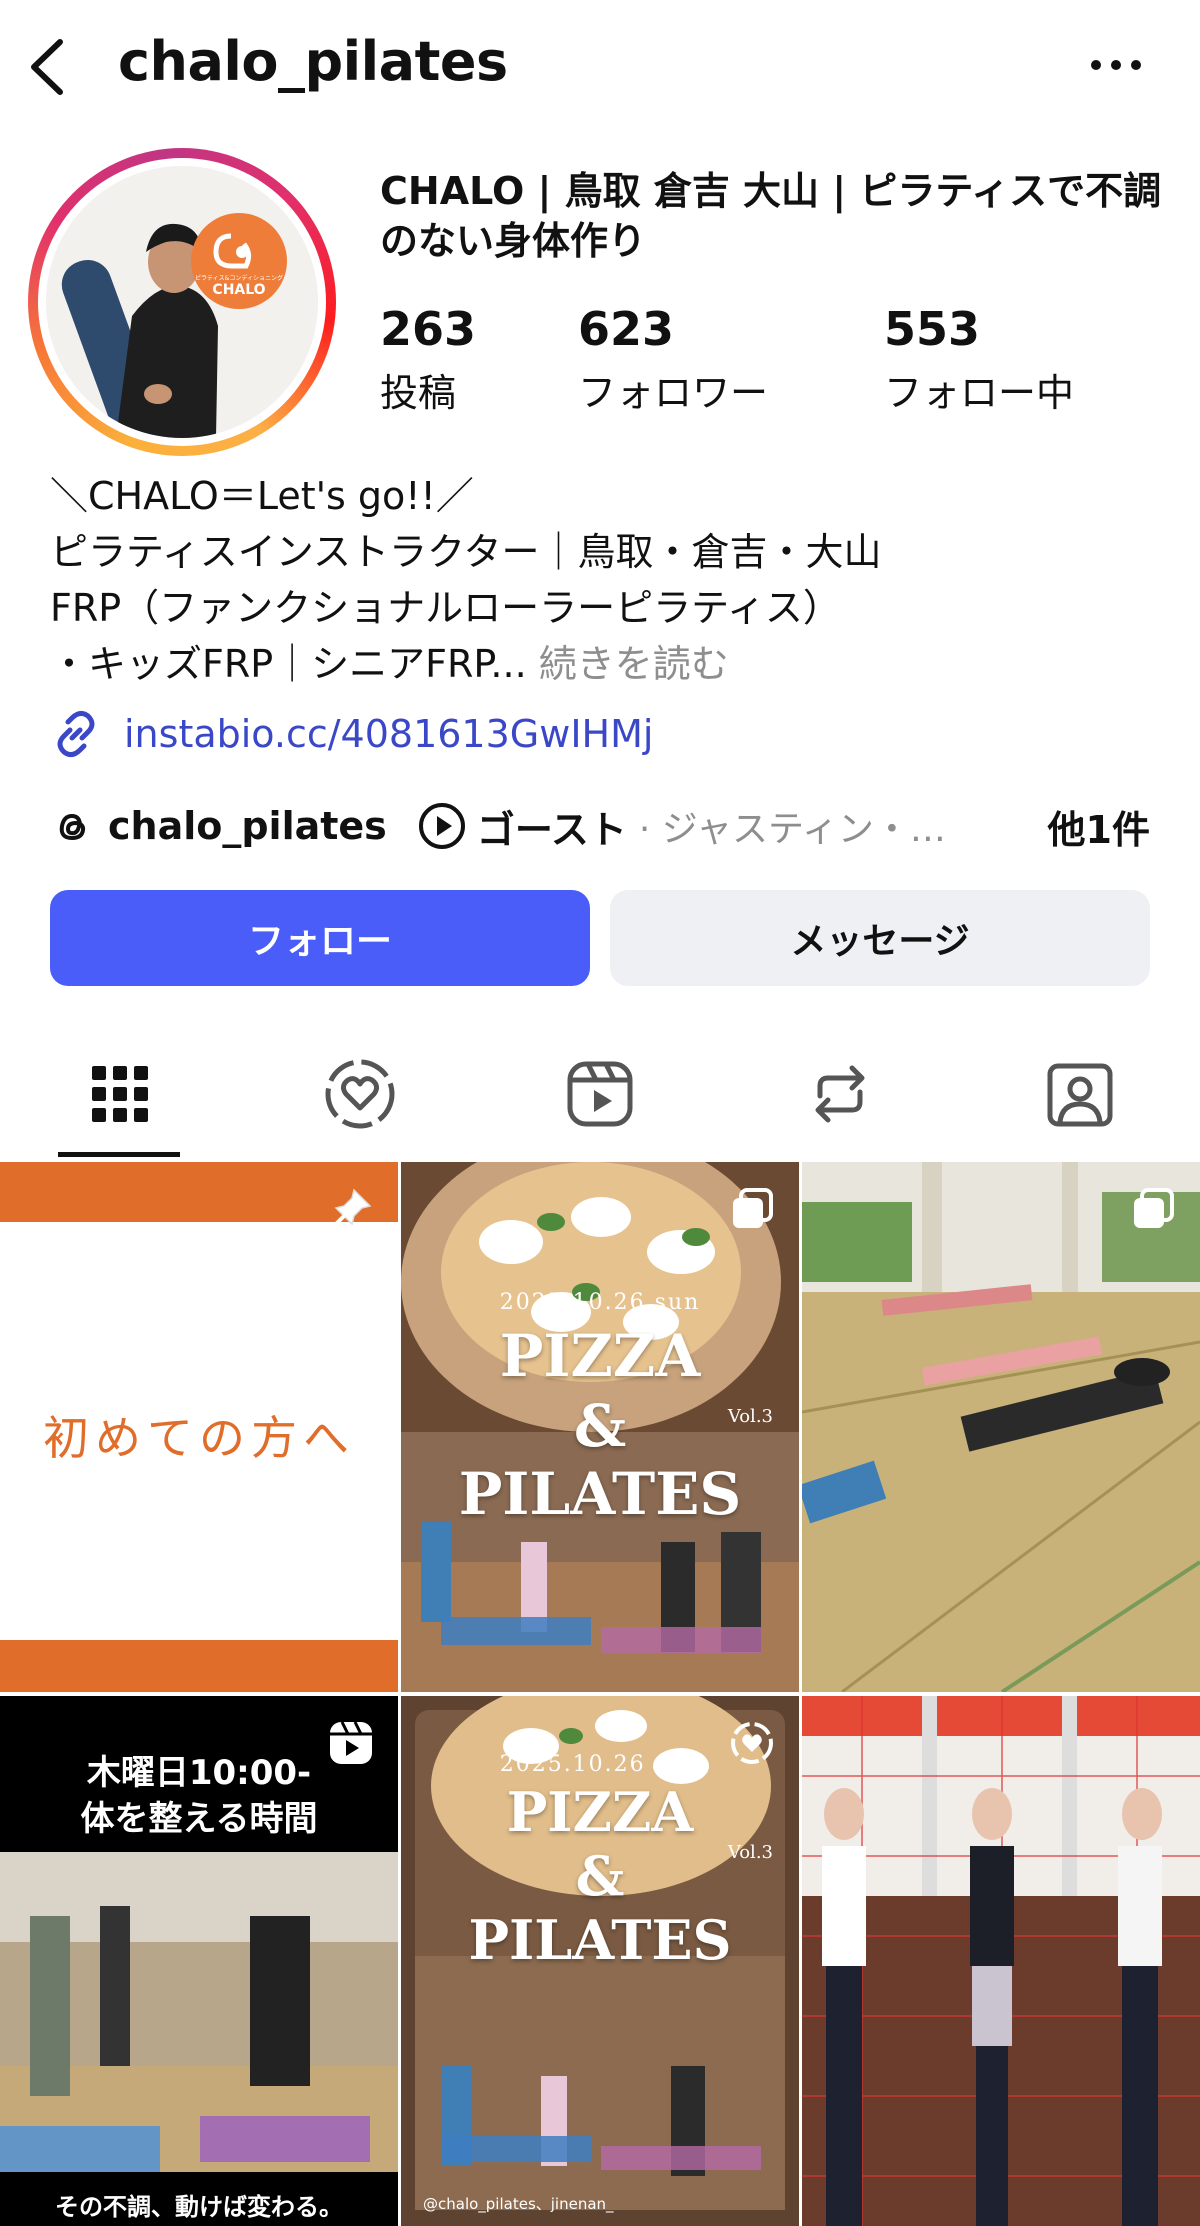 This screenshot has width=1200, height=2226. Describe the element at coordinates (771, 216) in the screenshot. I see `profile-full-name: CHALO | 鳥取 倉吉 大山 | ピラティスで不調のない身体作り` at that location.